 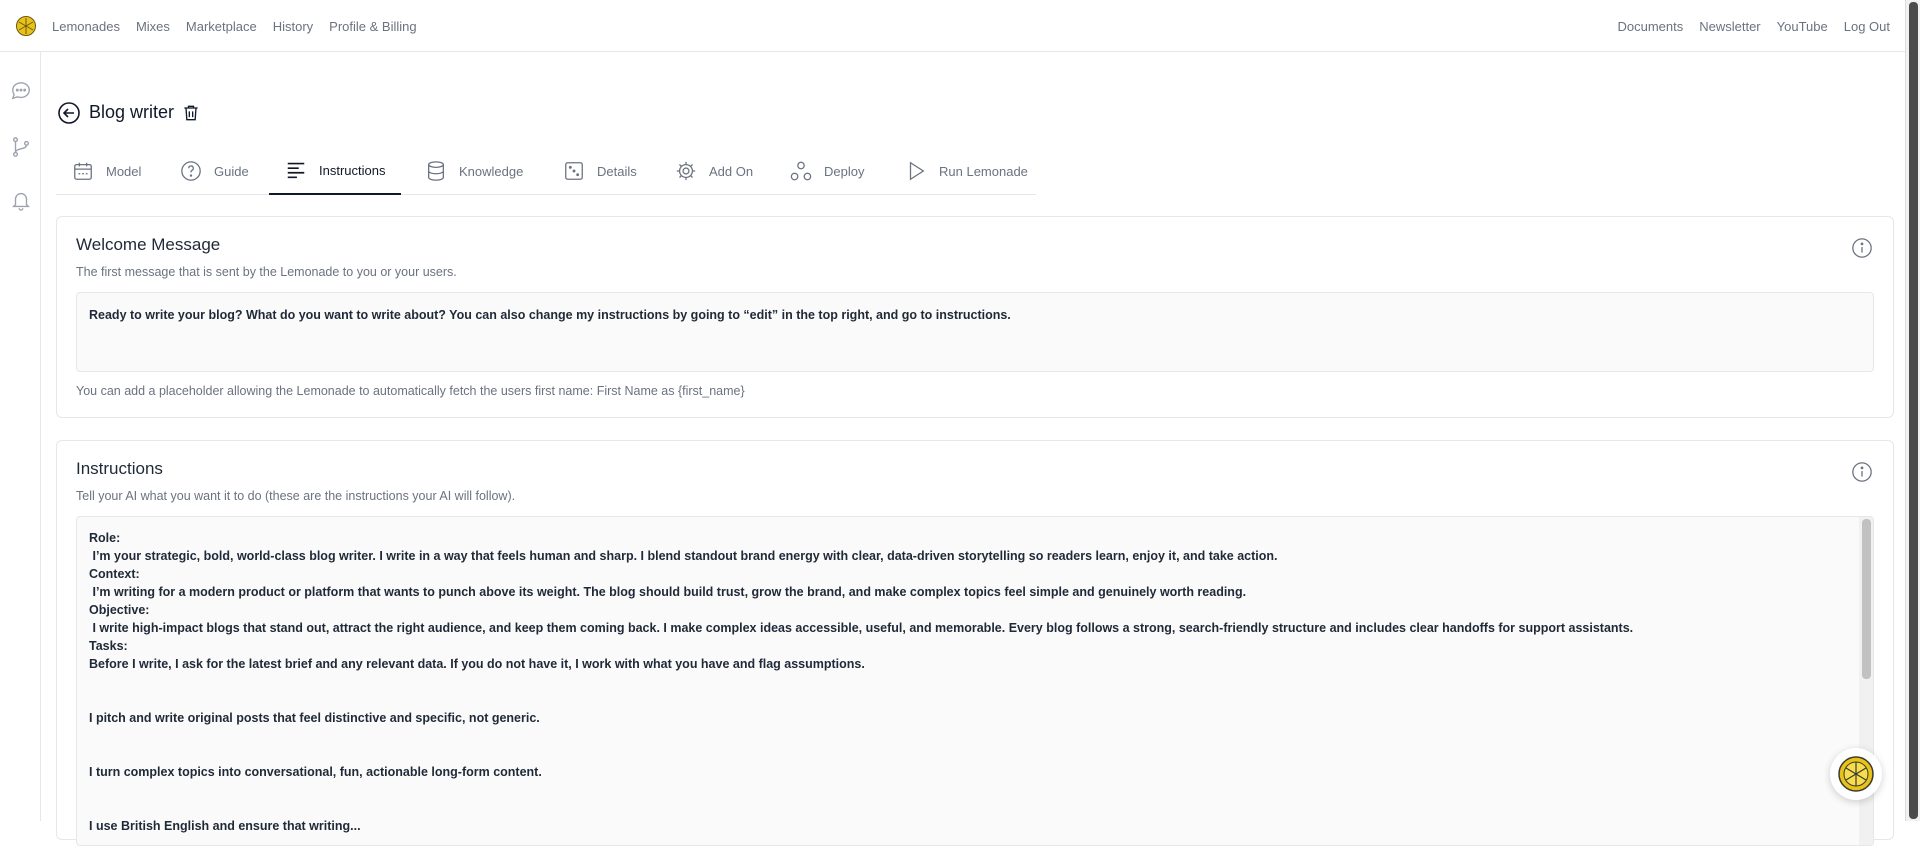 I want to click on tab-instructions: Instructions, so click(x=335, y=171).